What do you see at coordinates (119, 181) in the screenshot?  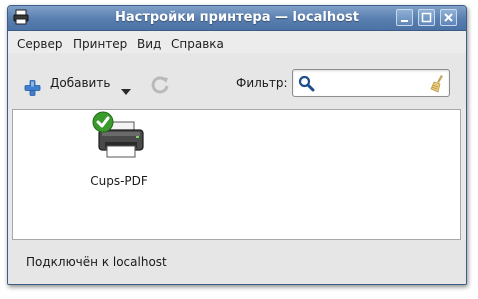 I see `printer-name: Cups-PDF` at bounding box center [119, 181].